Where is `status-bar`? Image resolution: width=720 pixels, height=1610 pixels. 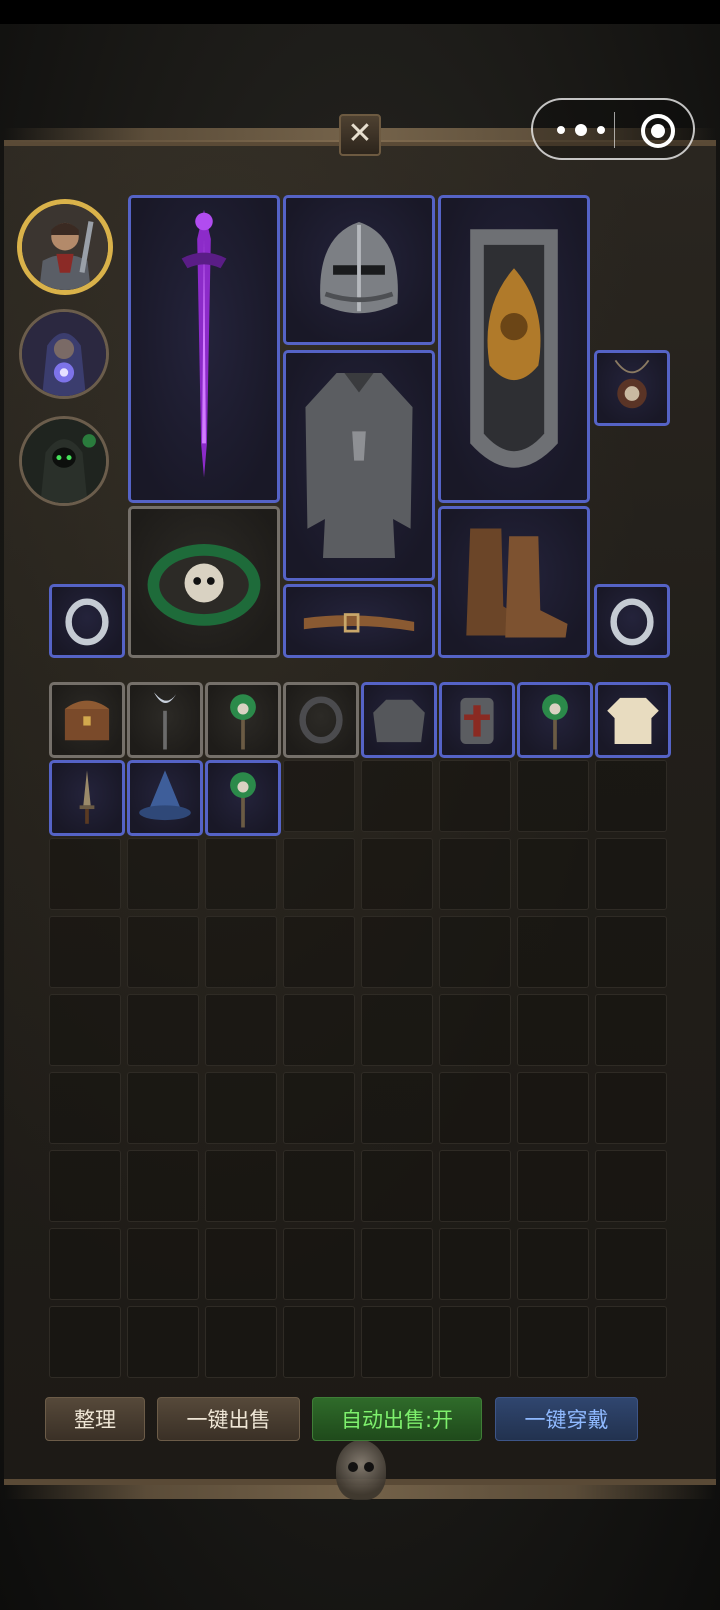 status-bar is located at coordinates (360, 12).